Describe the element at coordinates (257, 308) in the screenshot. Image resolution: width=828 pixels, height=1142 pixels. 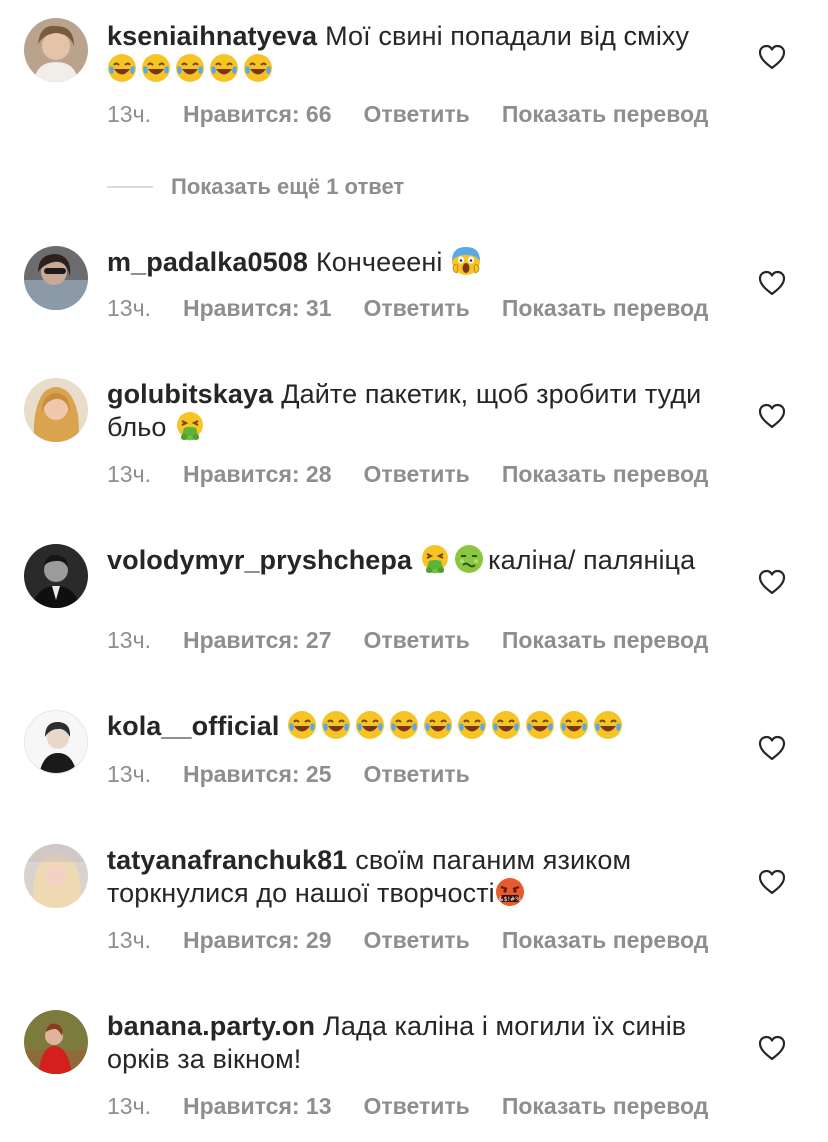
I see `likes-count: Нравится: 31` at that location.